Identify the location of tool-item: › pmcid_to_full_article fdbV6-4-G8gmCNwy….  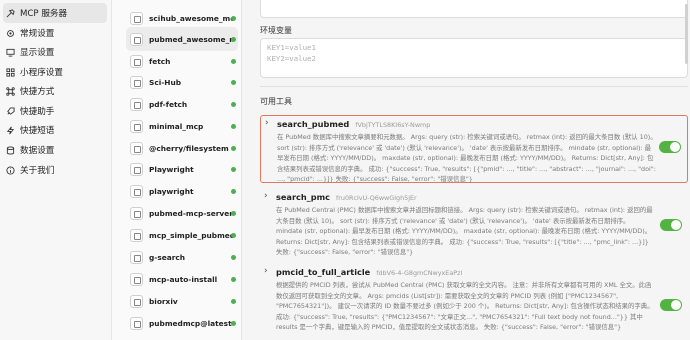
(474, 302).